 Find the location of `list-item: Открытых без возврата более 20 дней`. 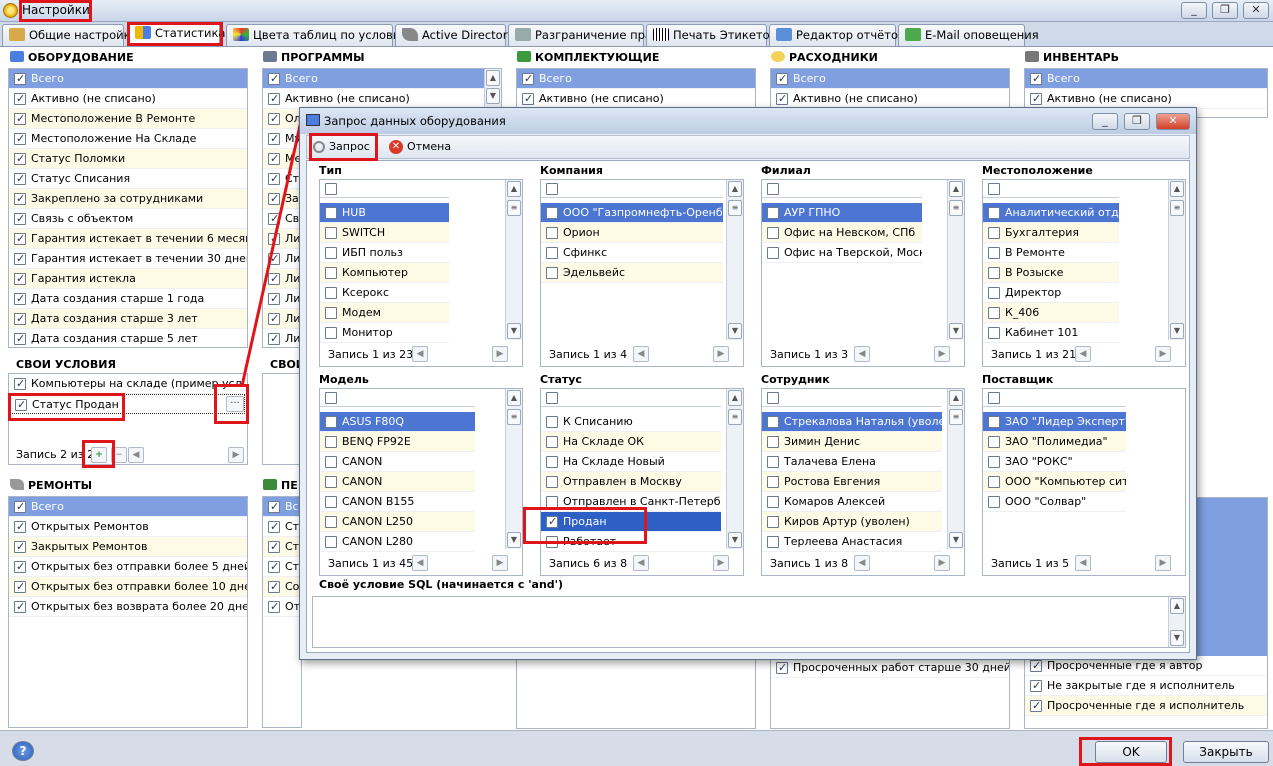

list-item: Открытых без возврата более 20 дней is located at coordinates (128, 607).